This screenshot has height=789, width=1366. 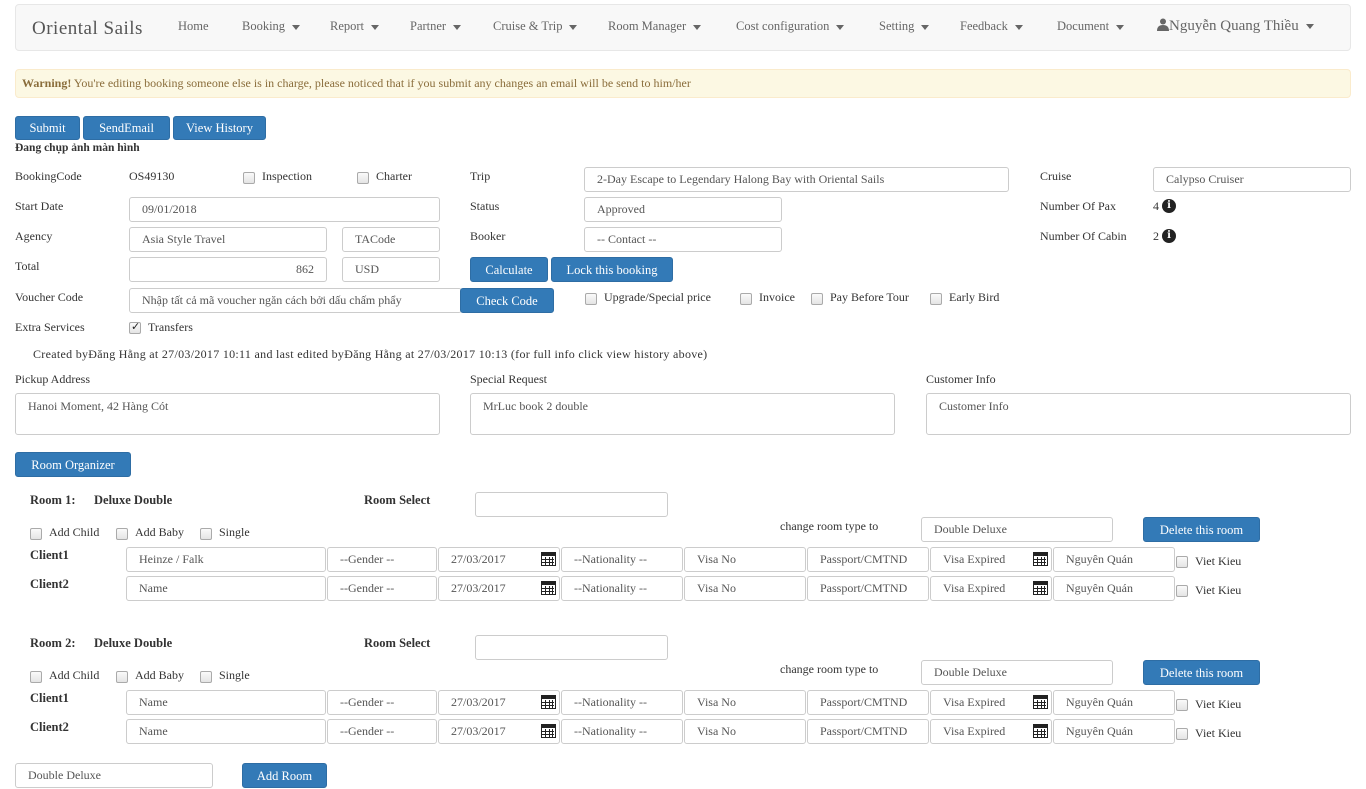 What do you see at coordinates (397, 643) in the screenshot?
I see `room-select-label: Room Select` at bounding box center [397, 643].